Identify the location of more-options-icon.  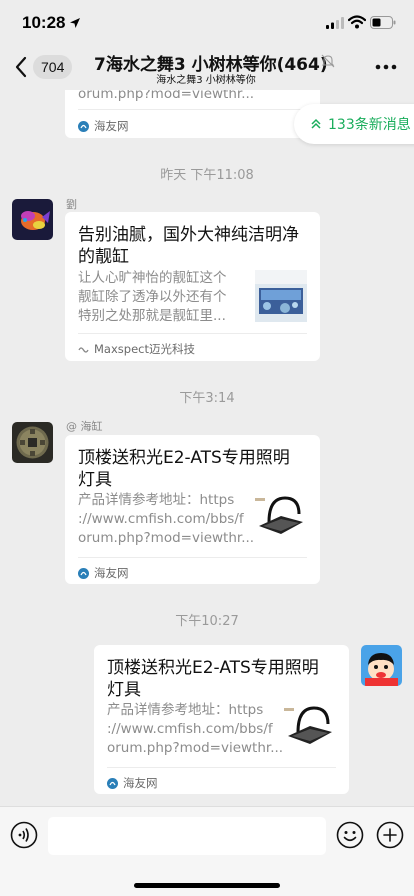
(386, 67).